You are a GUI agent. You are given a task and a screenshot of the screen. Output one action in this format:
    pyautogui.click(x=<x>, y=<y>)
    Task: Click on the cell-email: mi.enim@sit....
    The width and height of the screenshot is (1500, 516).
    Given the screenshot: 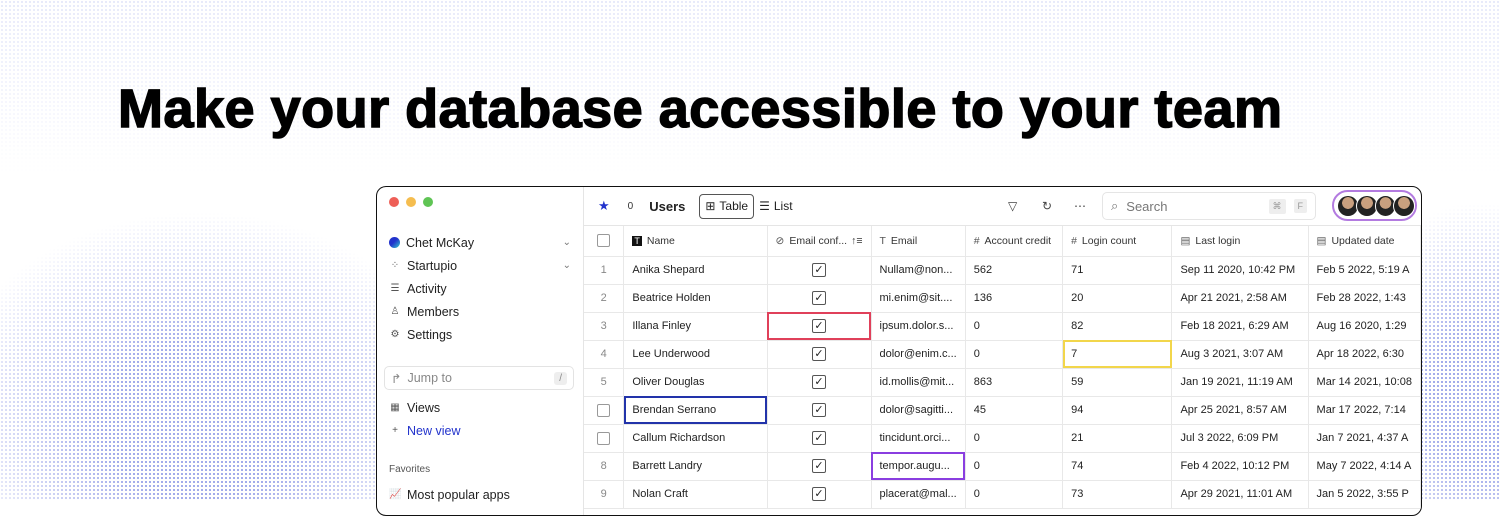 What is the action you would take?
    pyautogui.click(x=918, y=298)
    